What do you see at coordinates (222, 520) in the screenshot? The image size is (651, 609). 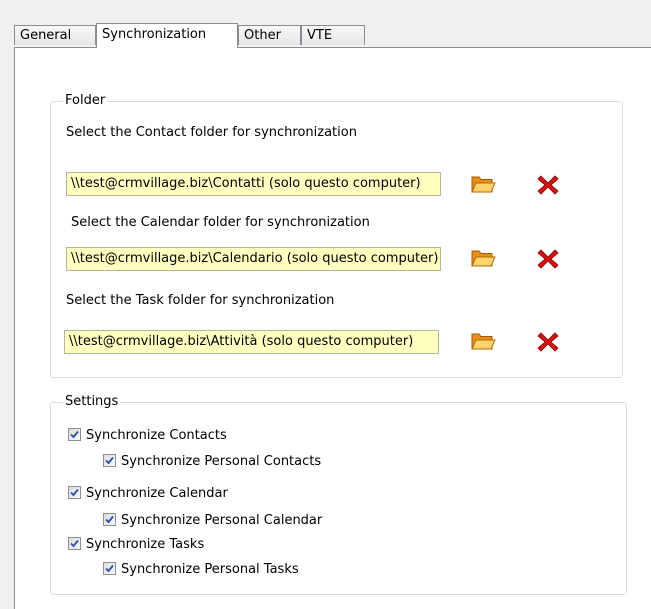 I see `checkbox-label: Synchronize Personal Calendar` at bounding box center [222, 520].